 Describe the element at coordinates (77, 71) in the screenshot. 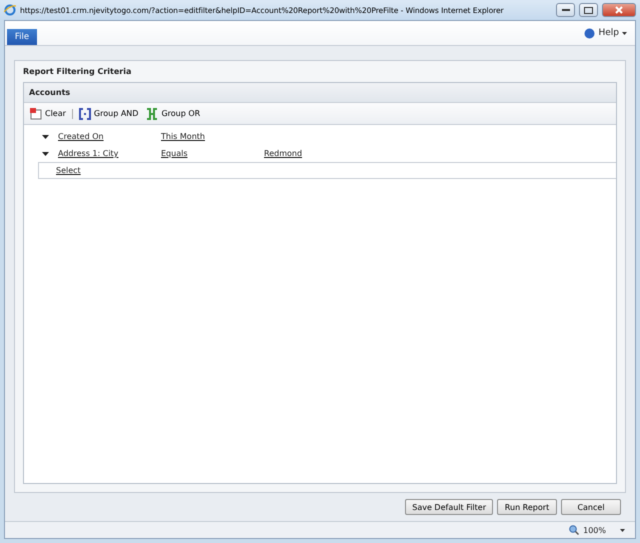

I see `section-title: Report Filtering Criteria` at that location.